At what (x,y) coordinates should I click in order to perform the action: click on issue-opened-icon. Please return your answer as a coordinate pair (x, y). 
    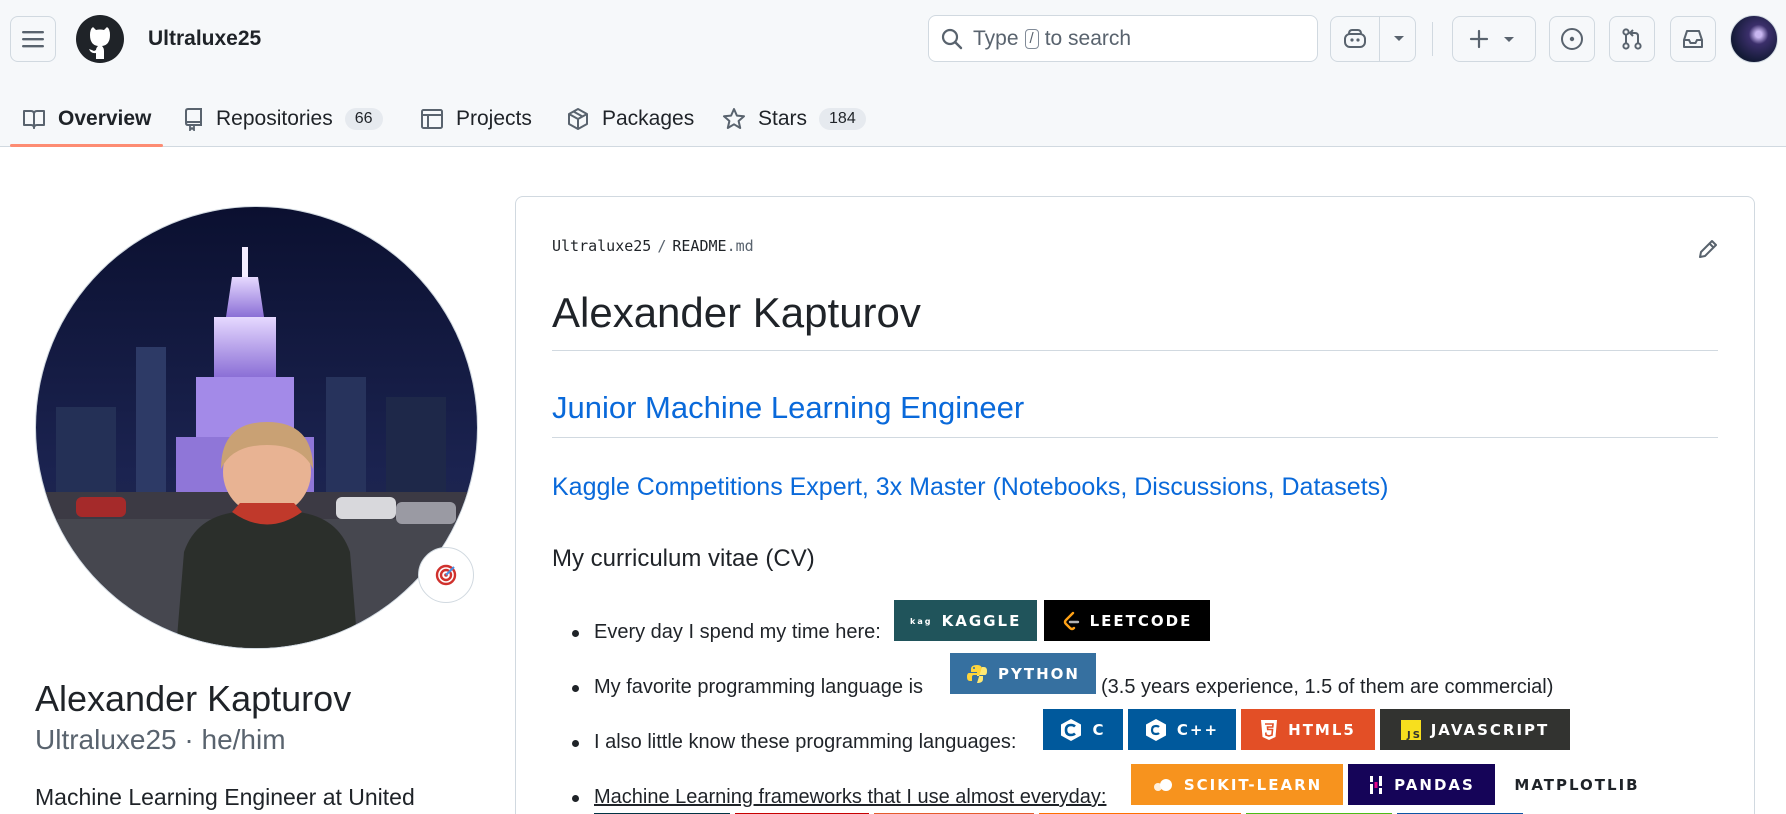
    Looking at the image, I should click on (1572, 39).